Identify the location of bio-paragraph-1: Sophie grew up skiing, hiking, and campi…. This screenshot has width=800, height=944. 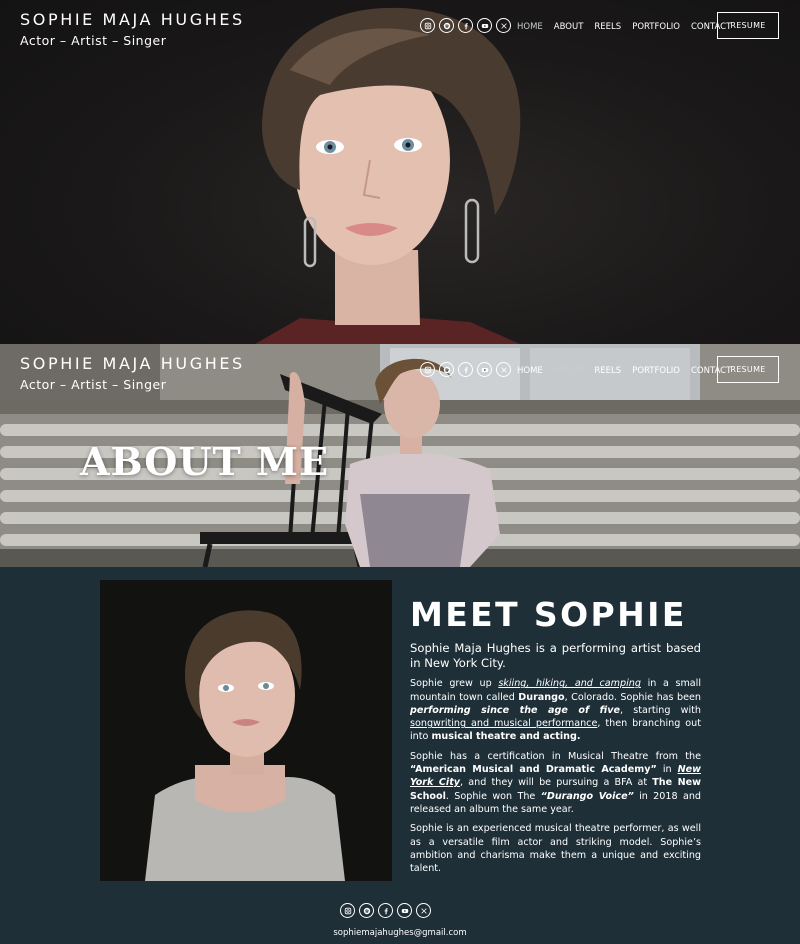
(555, 710).